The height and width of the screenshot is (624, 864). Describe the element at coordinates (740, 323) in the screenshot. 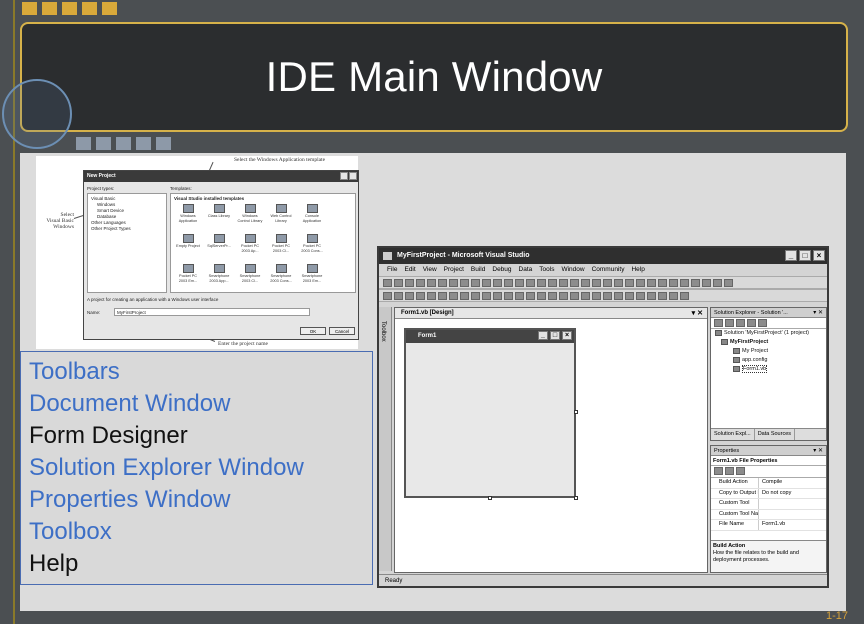

I see `refresh-icon` at that location.